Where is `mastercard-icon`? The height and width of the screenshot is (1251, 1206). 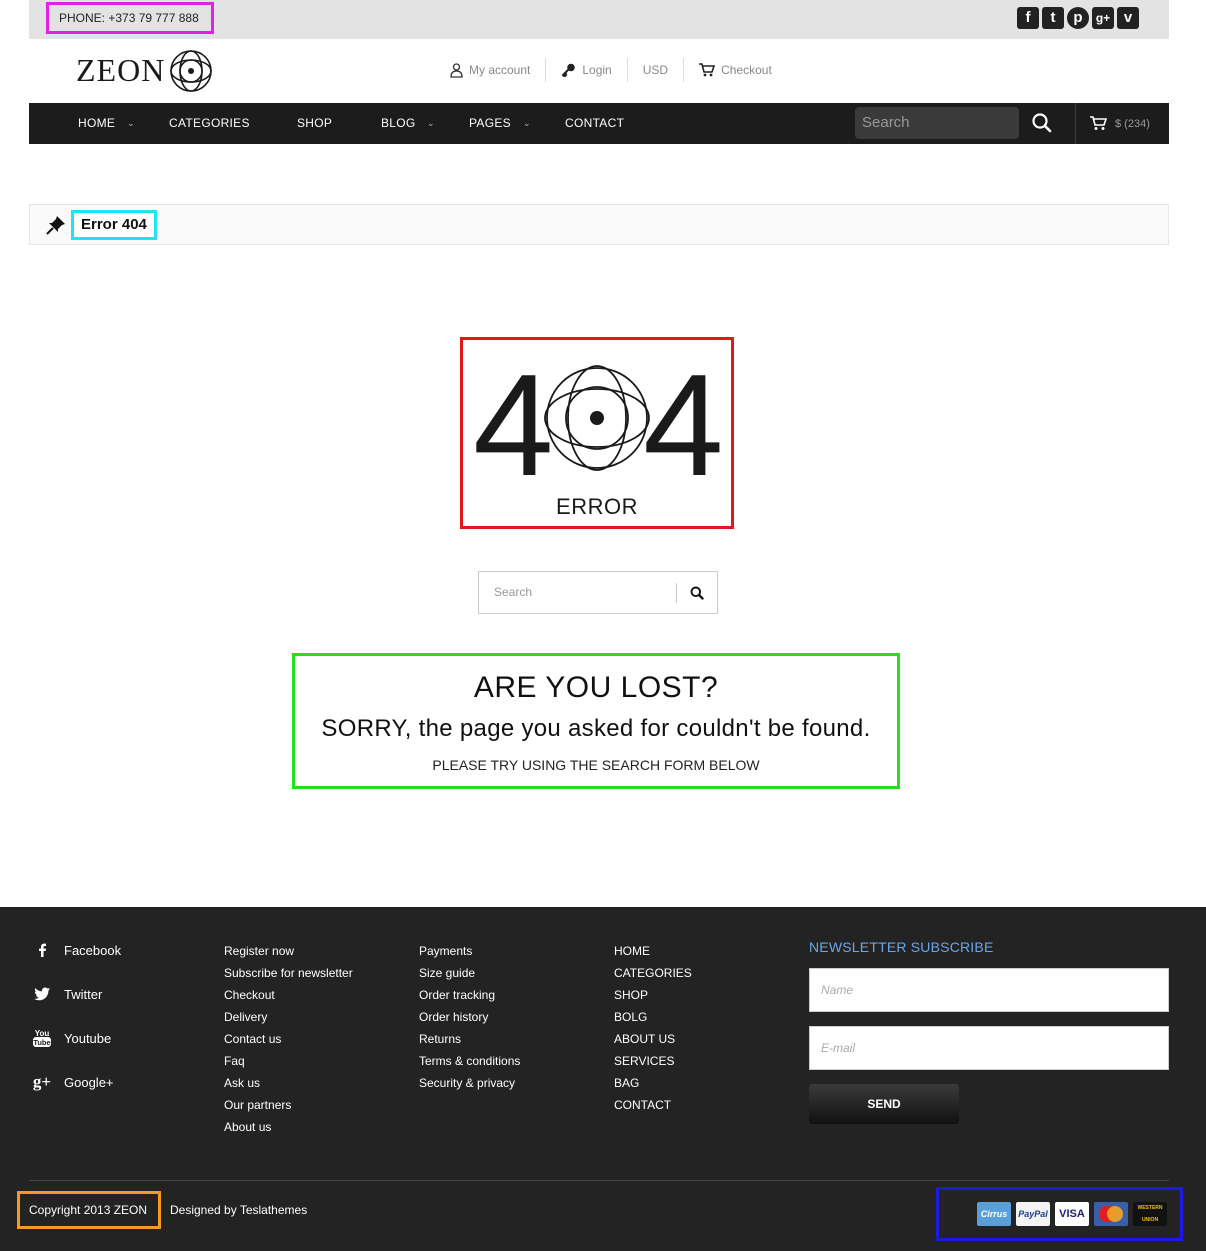 mastercard-icon is located at coordinates (1111, 1214).